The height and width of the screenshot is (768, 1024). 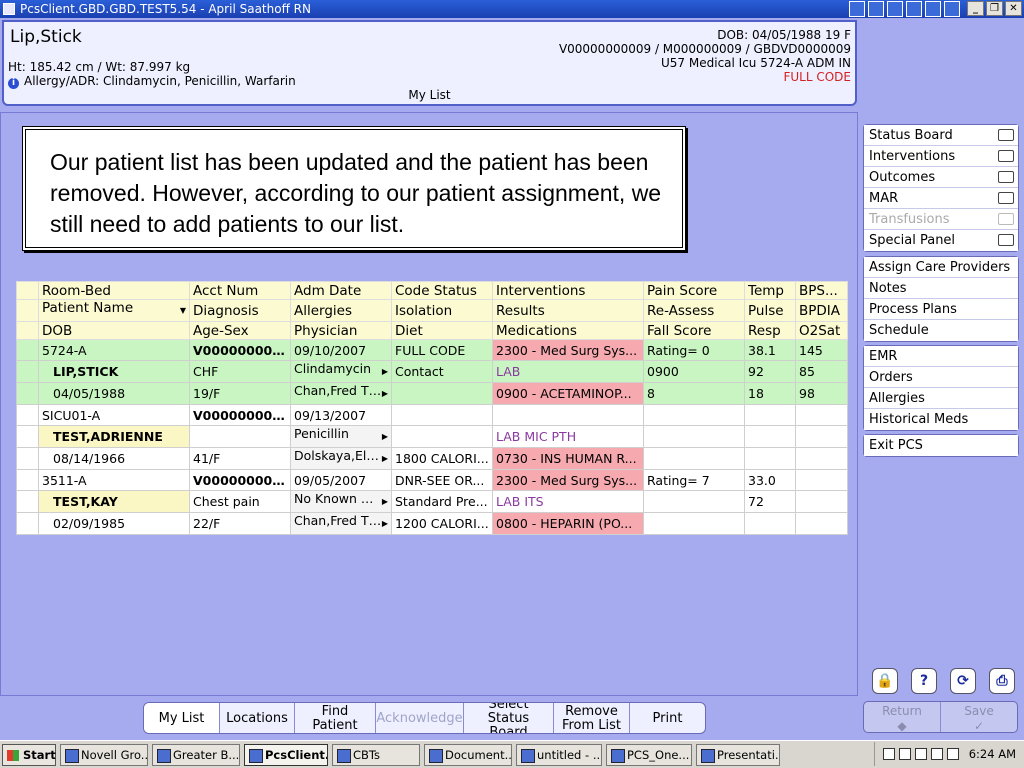 I want to click on column-header: Results, so click(x=568, y=310).